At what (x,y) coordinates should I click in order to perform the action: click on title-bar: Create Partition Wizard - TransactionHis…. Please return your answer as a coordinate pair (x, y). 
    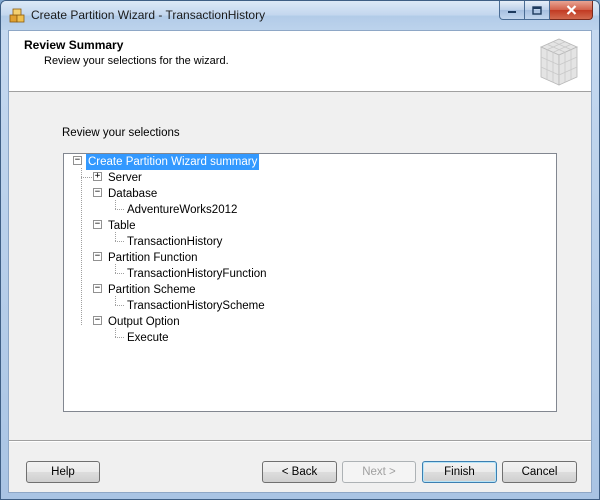
    Looking at the image, I should click on (300, 15).